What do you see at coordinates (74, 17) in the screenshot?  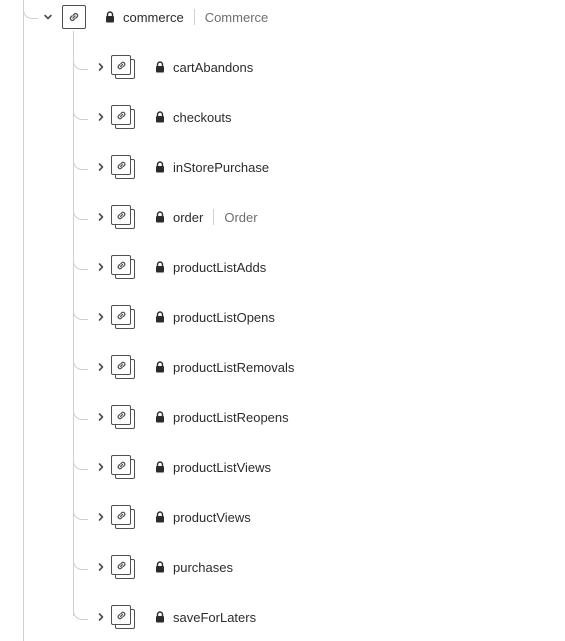 I see `link-icon` at bounding box center [74, 17].